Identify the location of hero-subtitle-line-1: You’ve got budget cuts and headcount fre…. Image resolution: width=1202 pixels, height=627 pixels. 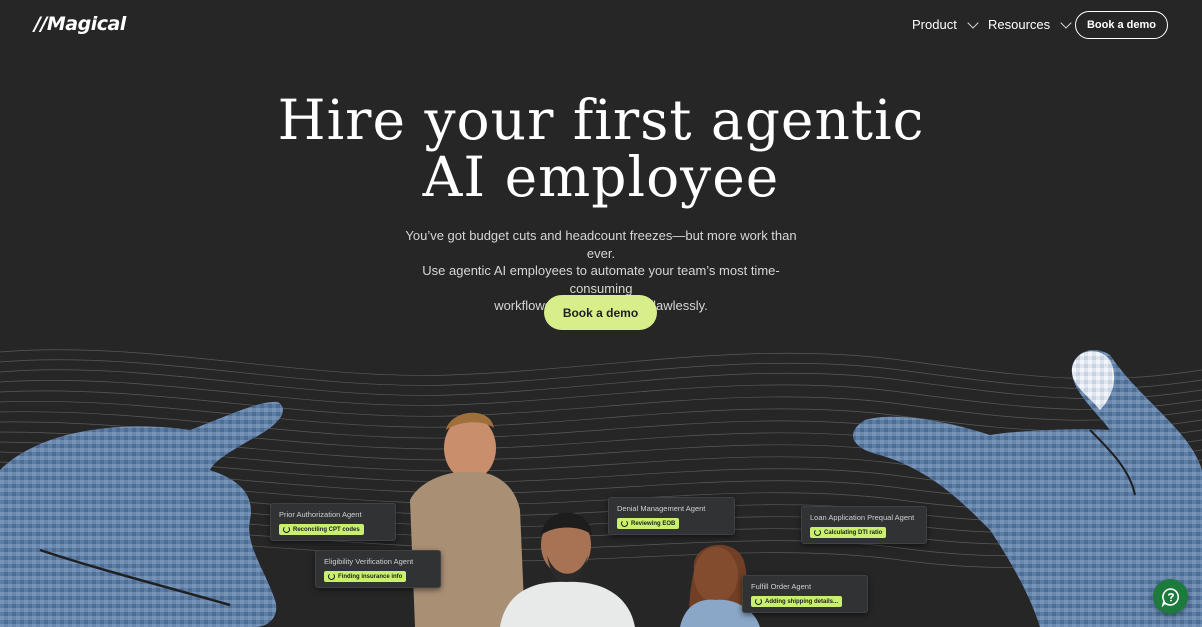
(601, 244).